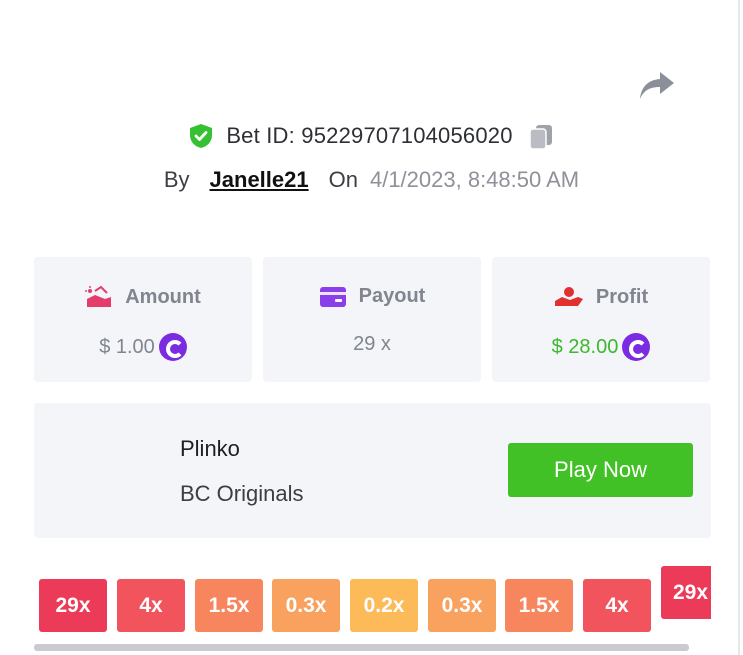 Image resolution: width=743 pixels, height=655 pixels. I want to click on payout-value: 29 x, so click(372, 344).